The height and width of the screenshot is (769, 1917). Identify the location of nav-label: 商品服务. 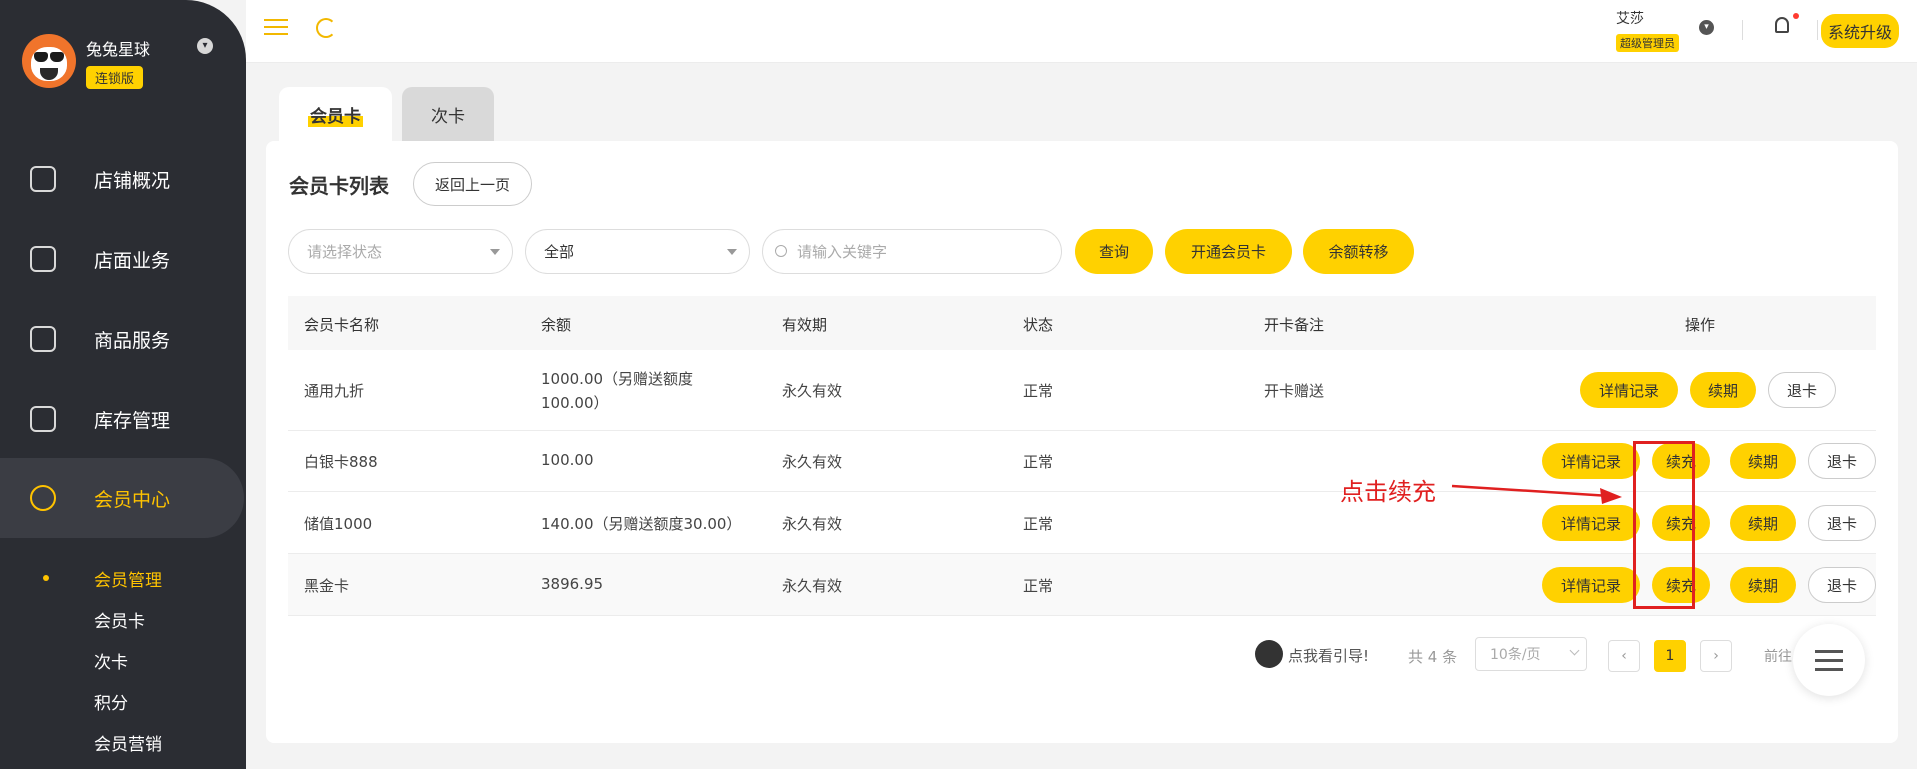
(132, 340).